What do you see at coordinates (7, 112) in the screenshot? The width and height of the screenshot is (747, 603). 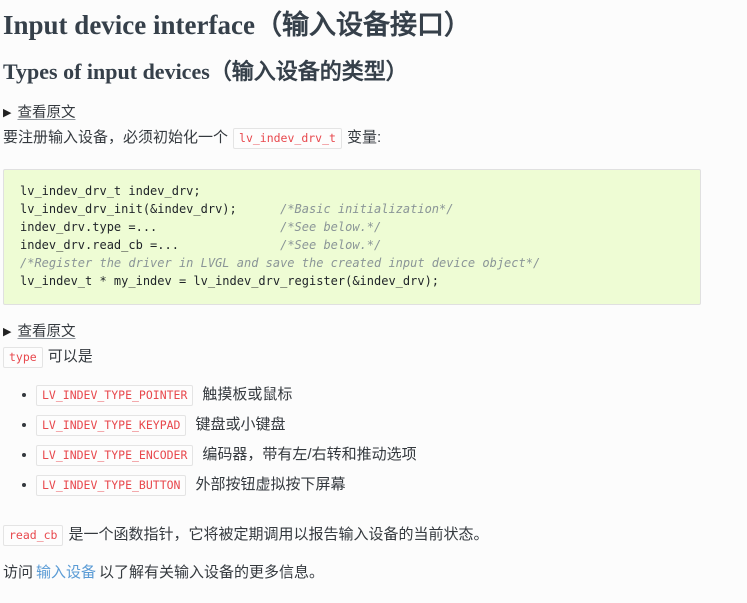 I see `chevron-right-icon: ▶` at bounding box center [7, 112].